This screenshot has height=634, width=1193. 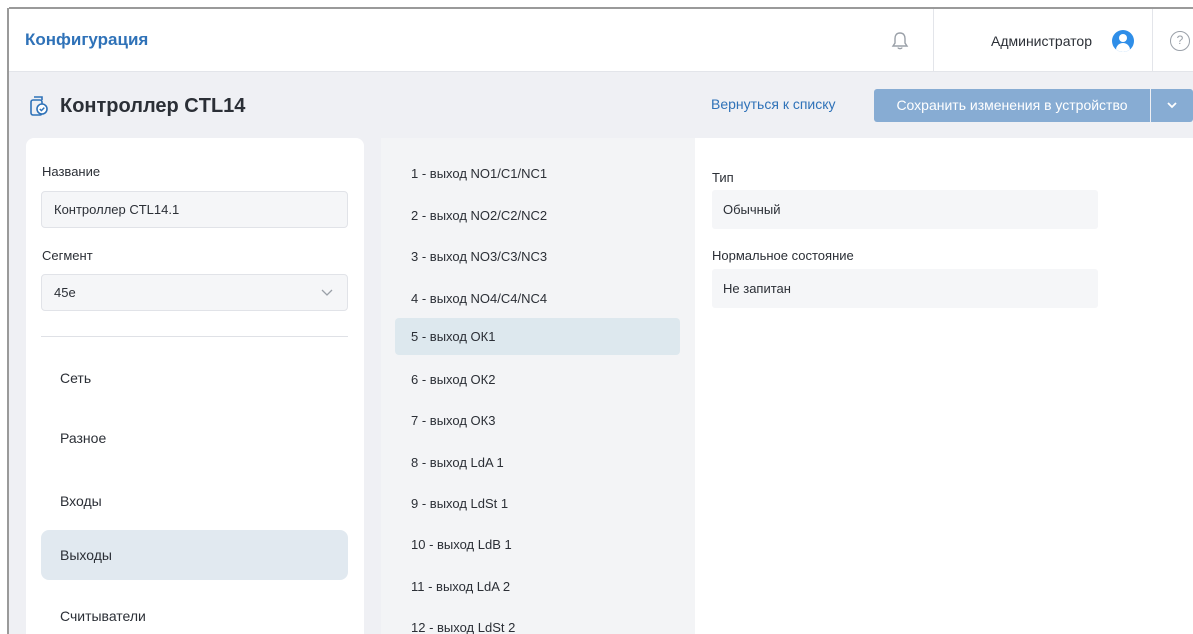 I want to click on nav-item-readers: Считыватели, so click(x=194, y=612).